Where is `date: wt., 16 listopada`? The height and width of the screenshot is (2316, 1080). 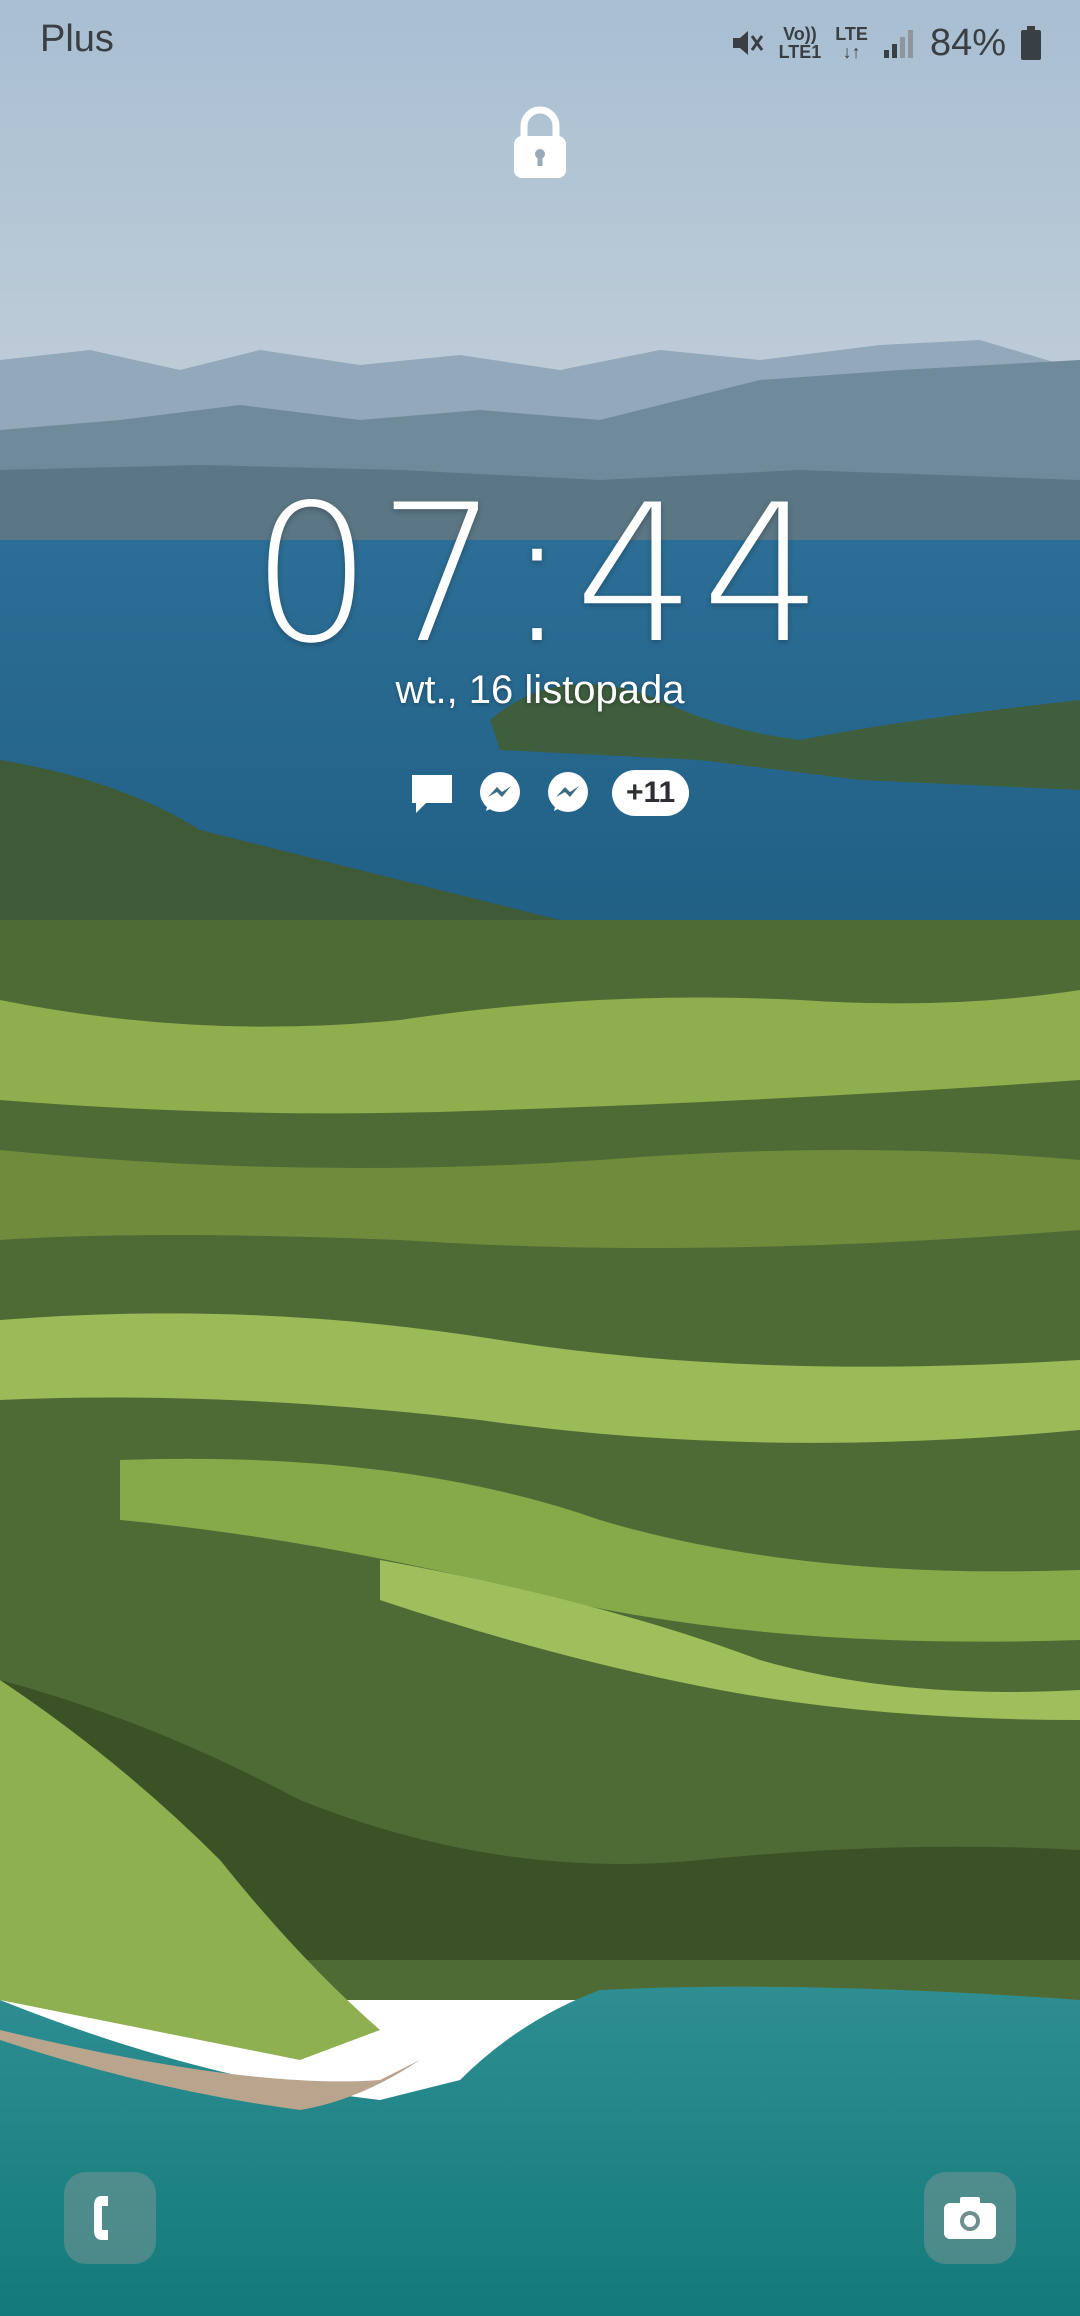
date: wt., 16 listopada is located at coordinates (540, 690).